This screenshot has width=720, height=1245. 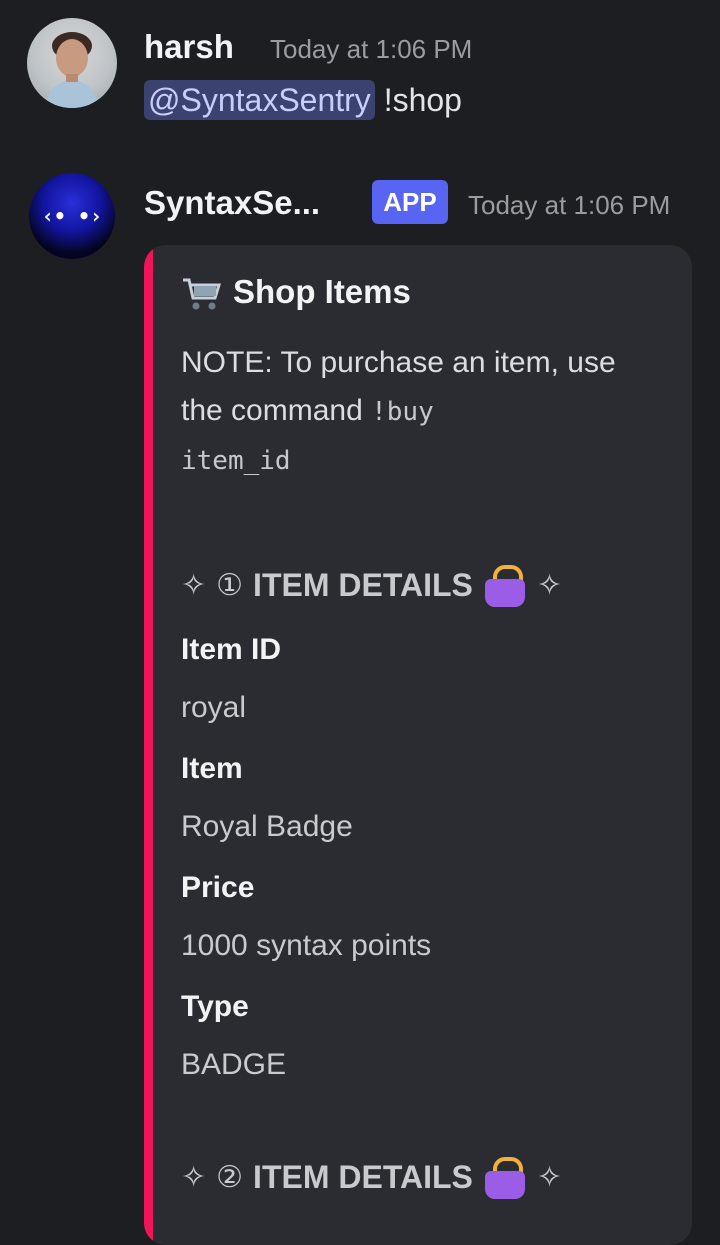 What do you see at coordinates (569, 205) in the screenshot?
I see `message-timestamp: Today at 1:06 PM` at bounding box center [569, 205].